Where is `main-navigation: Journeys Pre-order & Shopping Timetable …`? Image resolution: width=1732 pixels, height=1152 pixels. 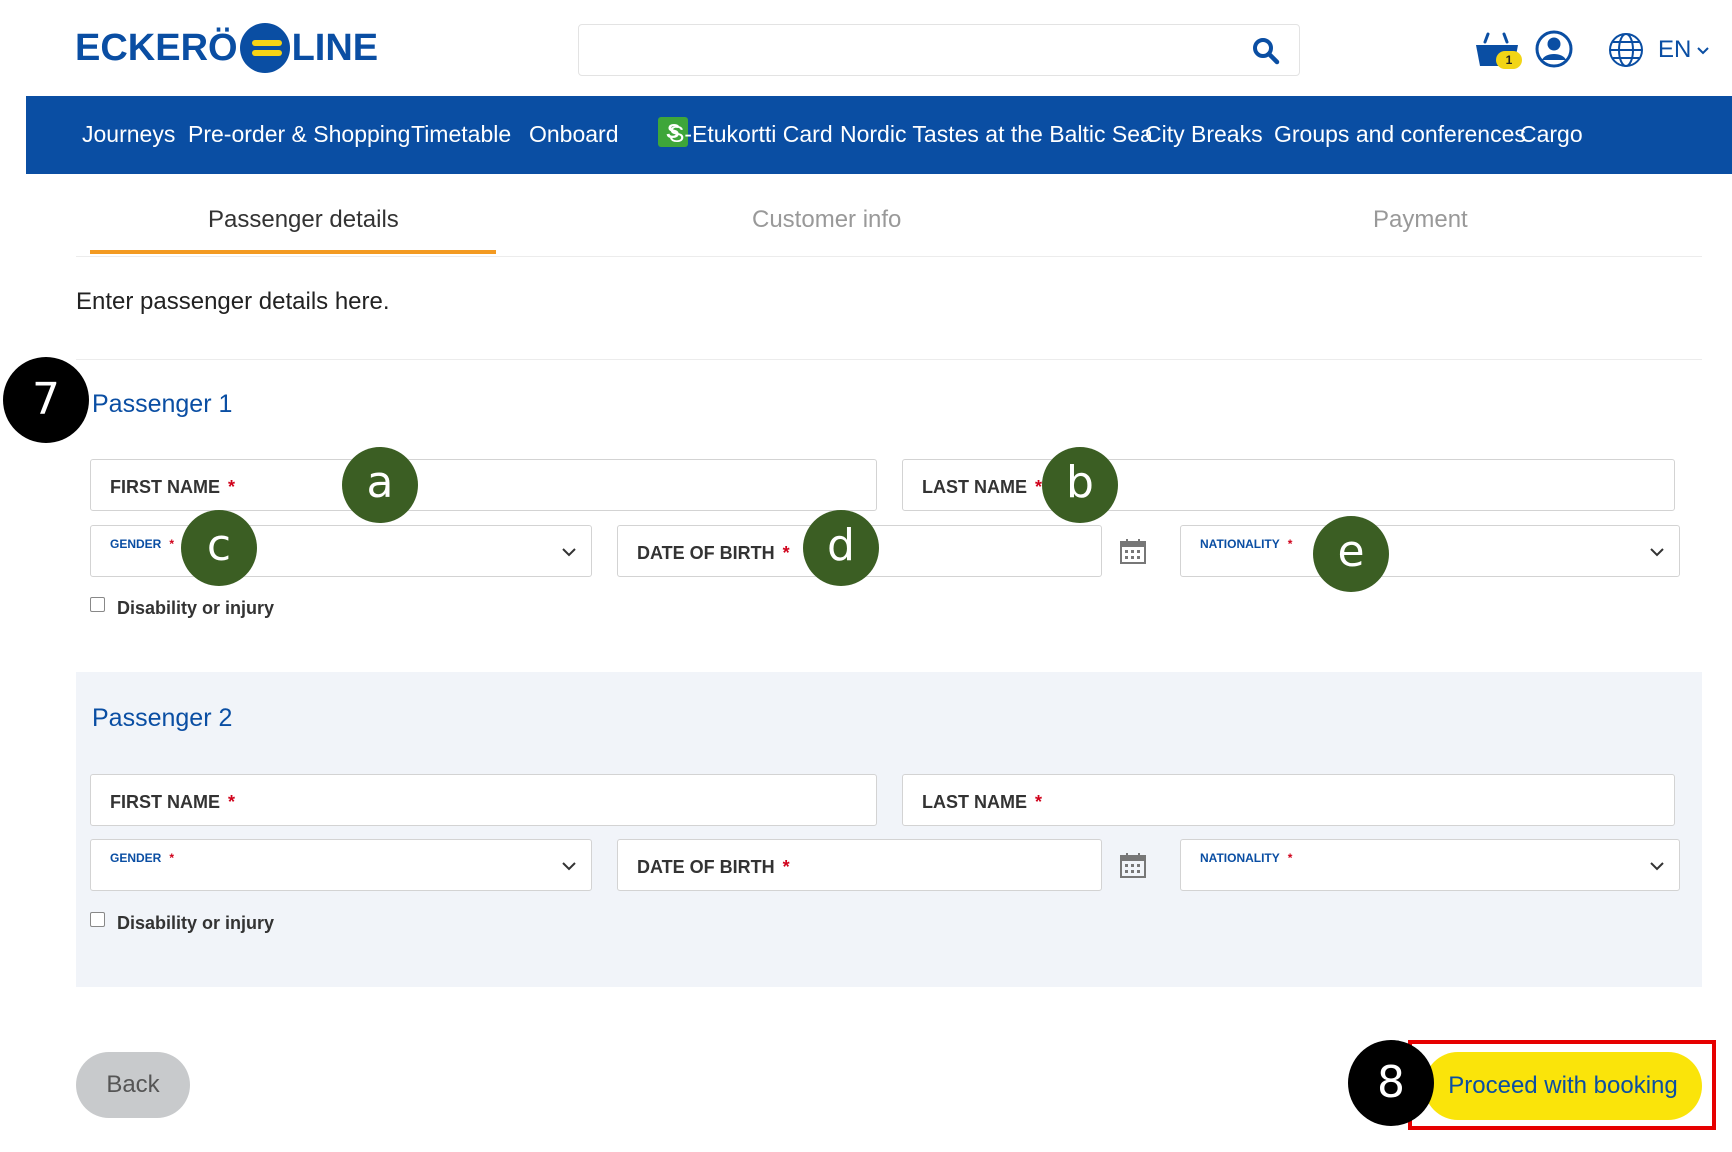 main-navigation: Journeys Pre-order & Shopping Timetable … is located at coordinates (879, 135).